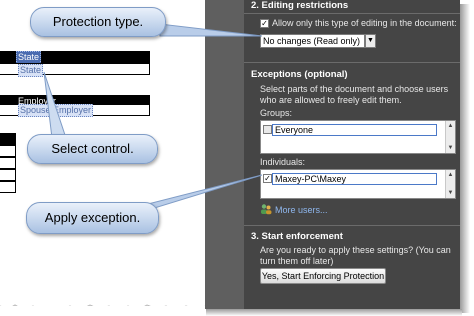 The width and height of the screenshot is (474, 316). What do you see at coordinates (267, 129) in the screenshot?
I see `group-checkbox-everyone` at bounding box center [267, 129].